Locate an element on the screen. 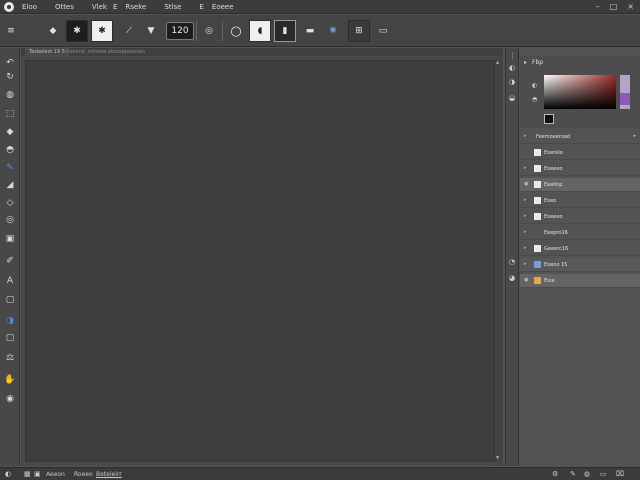 The width and height of the screenshot is (640, 480). layer-name: Eeepro16 is located at coordinates (556, 233).